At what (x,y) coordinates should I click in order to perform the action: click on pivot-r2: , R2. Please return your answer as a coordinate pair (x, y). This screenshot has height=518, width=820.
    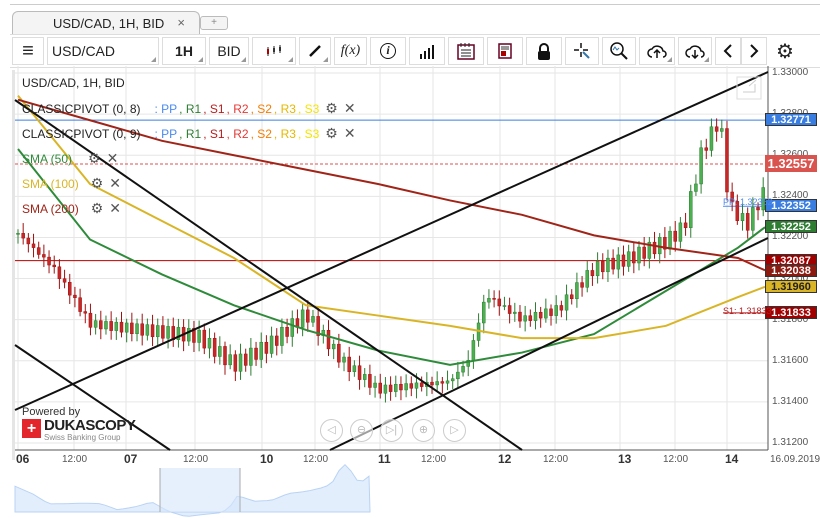
    Looking at the image, I should click on (237, 108).